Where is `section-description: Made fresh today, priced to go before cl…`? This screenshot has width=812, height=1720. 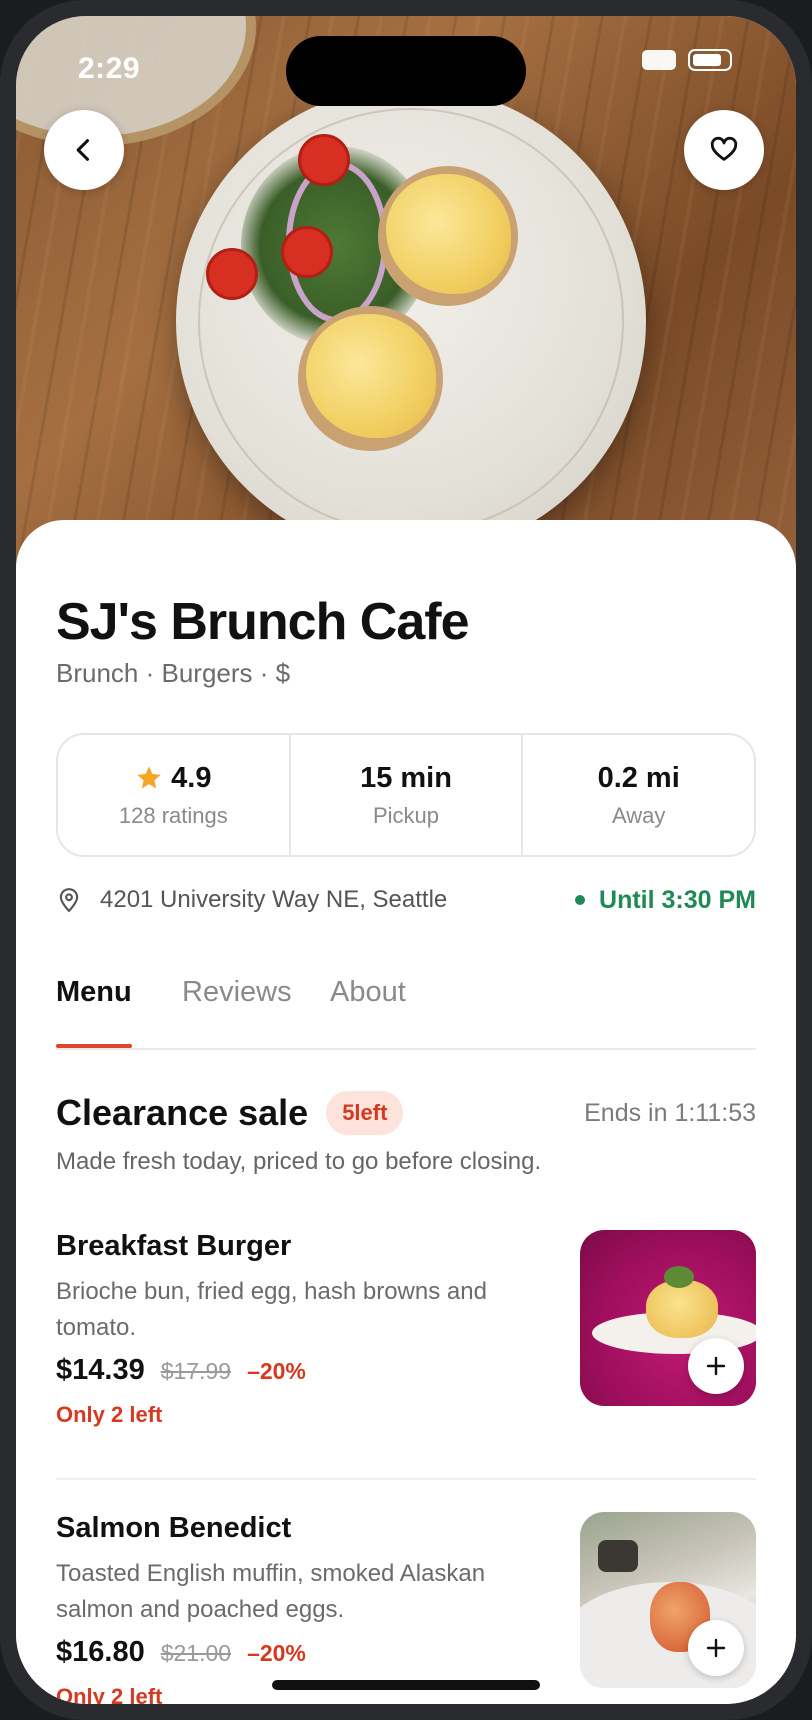 section-description: Made fresh today, priced to go before cl… is located at coordinates (299, 1161).